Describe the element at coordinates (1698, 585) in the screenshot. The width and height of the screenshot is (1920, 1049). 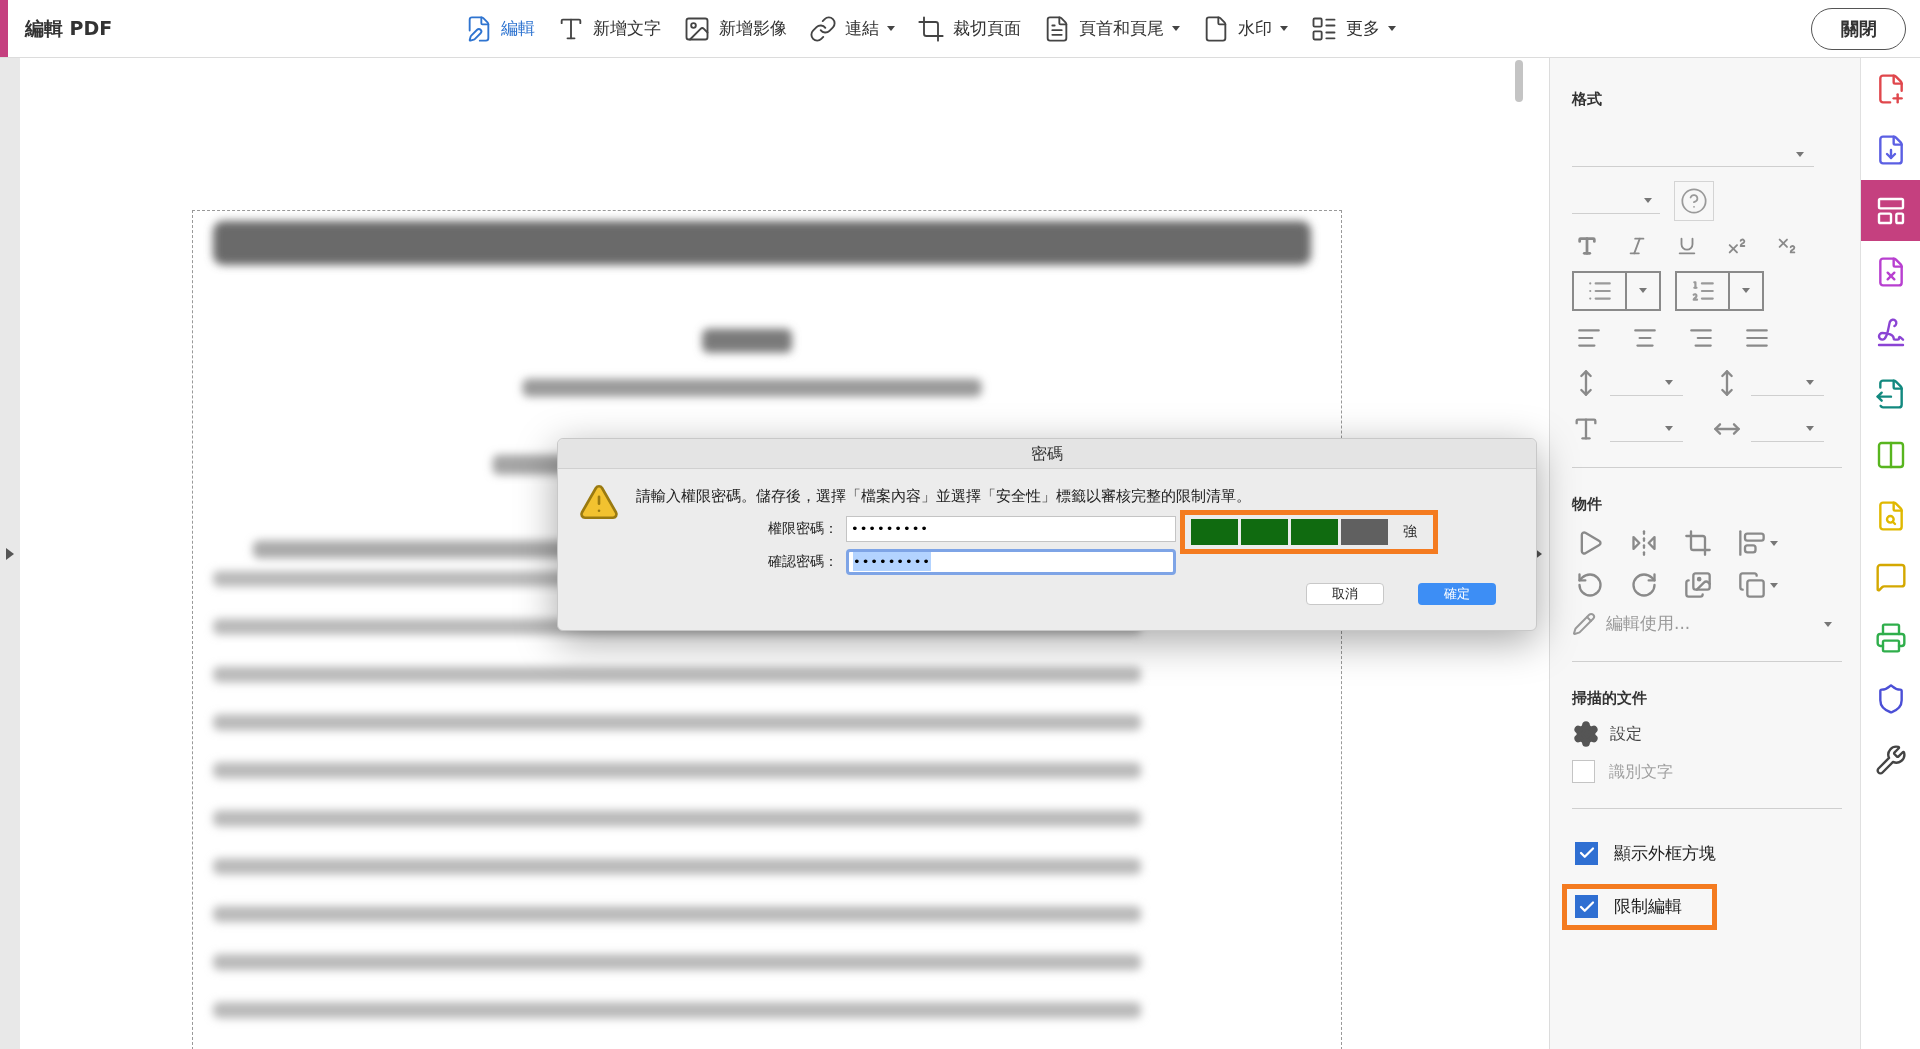
I see `replace-image-icon` at that location.